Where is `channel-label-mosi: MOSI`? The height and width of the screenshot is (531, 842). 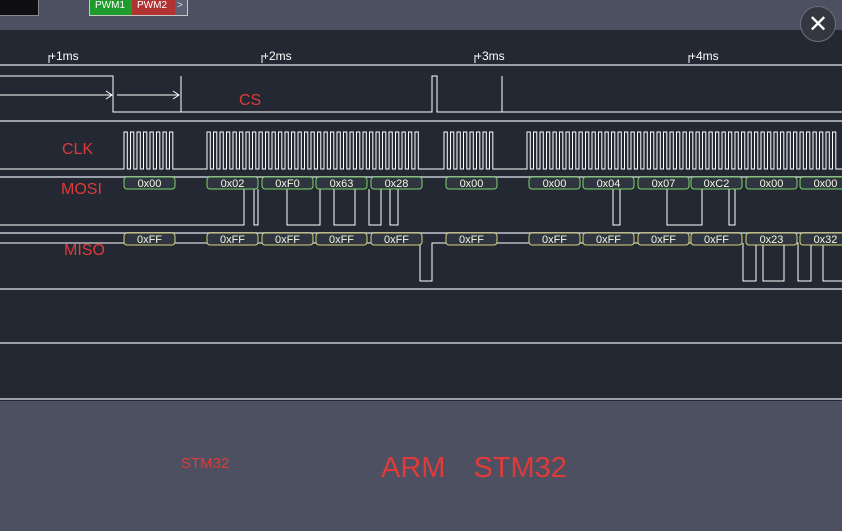
channel-label-mosi: MOSI is located at coordinates (81, 189).